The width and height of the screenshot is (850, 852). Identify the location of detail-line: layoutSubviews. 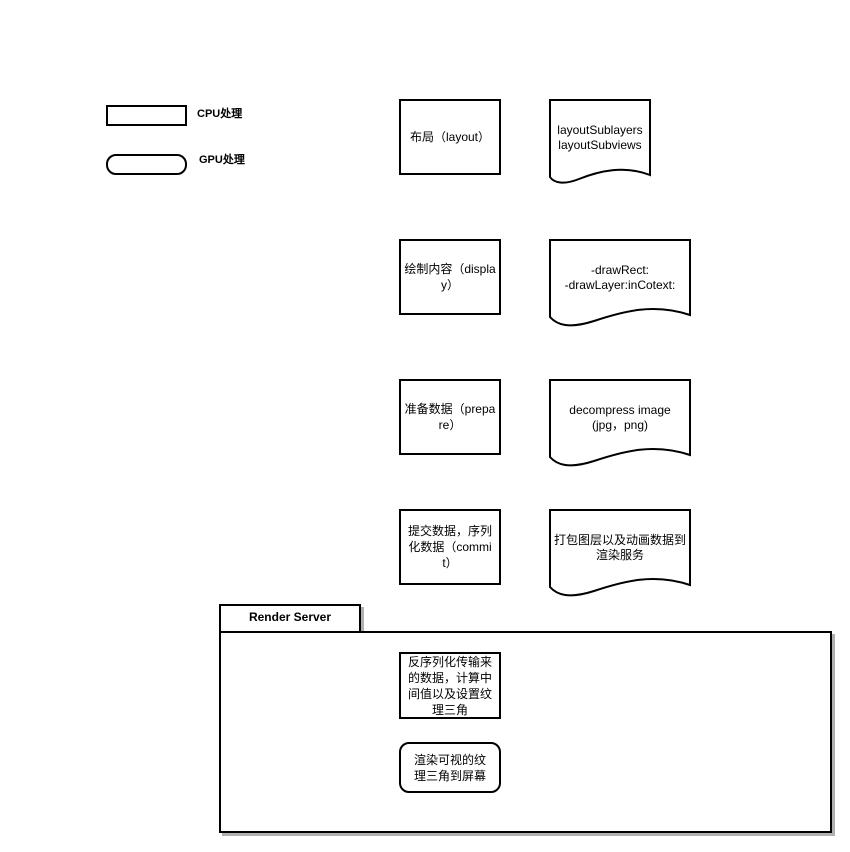
(600, 145).